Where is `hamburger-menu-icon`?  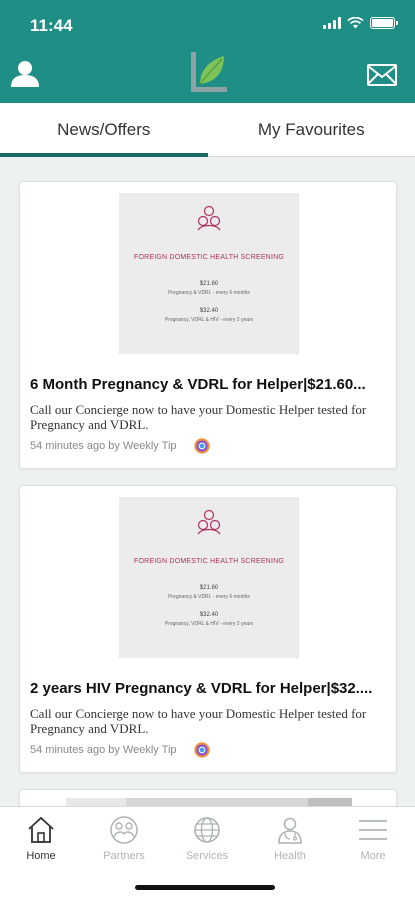
hamburger-menu-icon is located at coordinates (373, 830).